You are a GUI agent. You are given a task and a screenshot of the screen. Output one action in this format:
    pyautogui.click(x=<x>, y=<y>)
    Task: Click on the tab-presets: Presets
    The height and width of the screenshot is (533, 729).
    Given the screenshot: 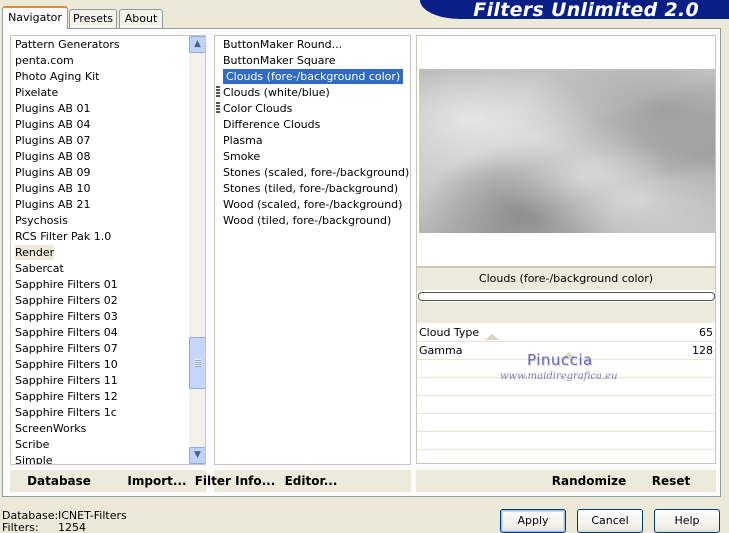 What is the action you would take?
    pyautogui.click(x=93, y=18)
    